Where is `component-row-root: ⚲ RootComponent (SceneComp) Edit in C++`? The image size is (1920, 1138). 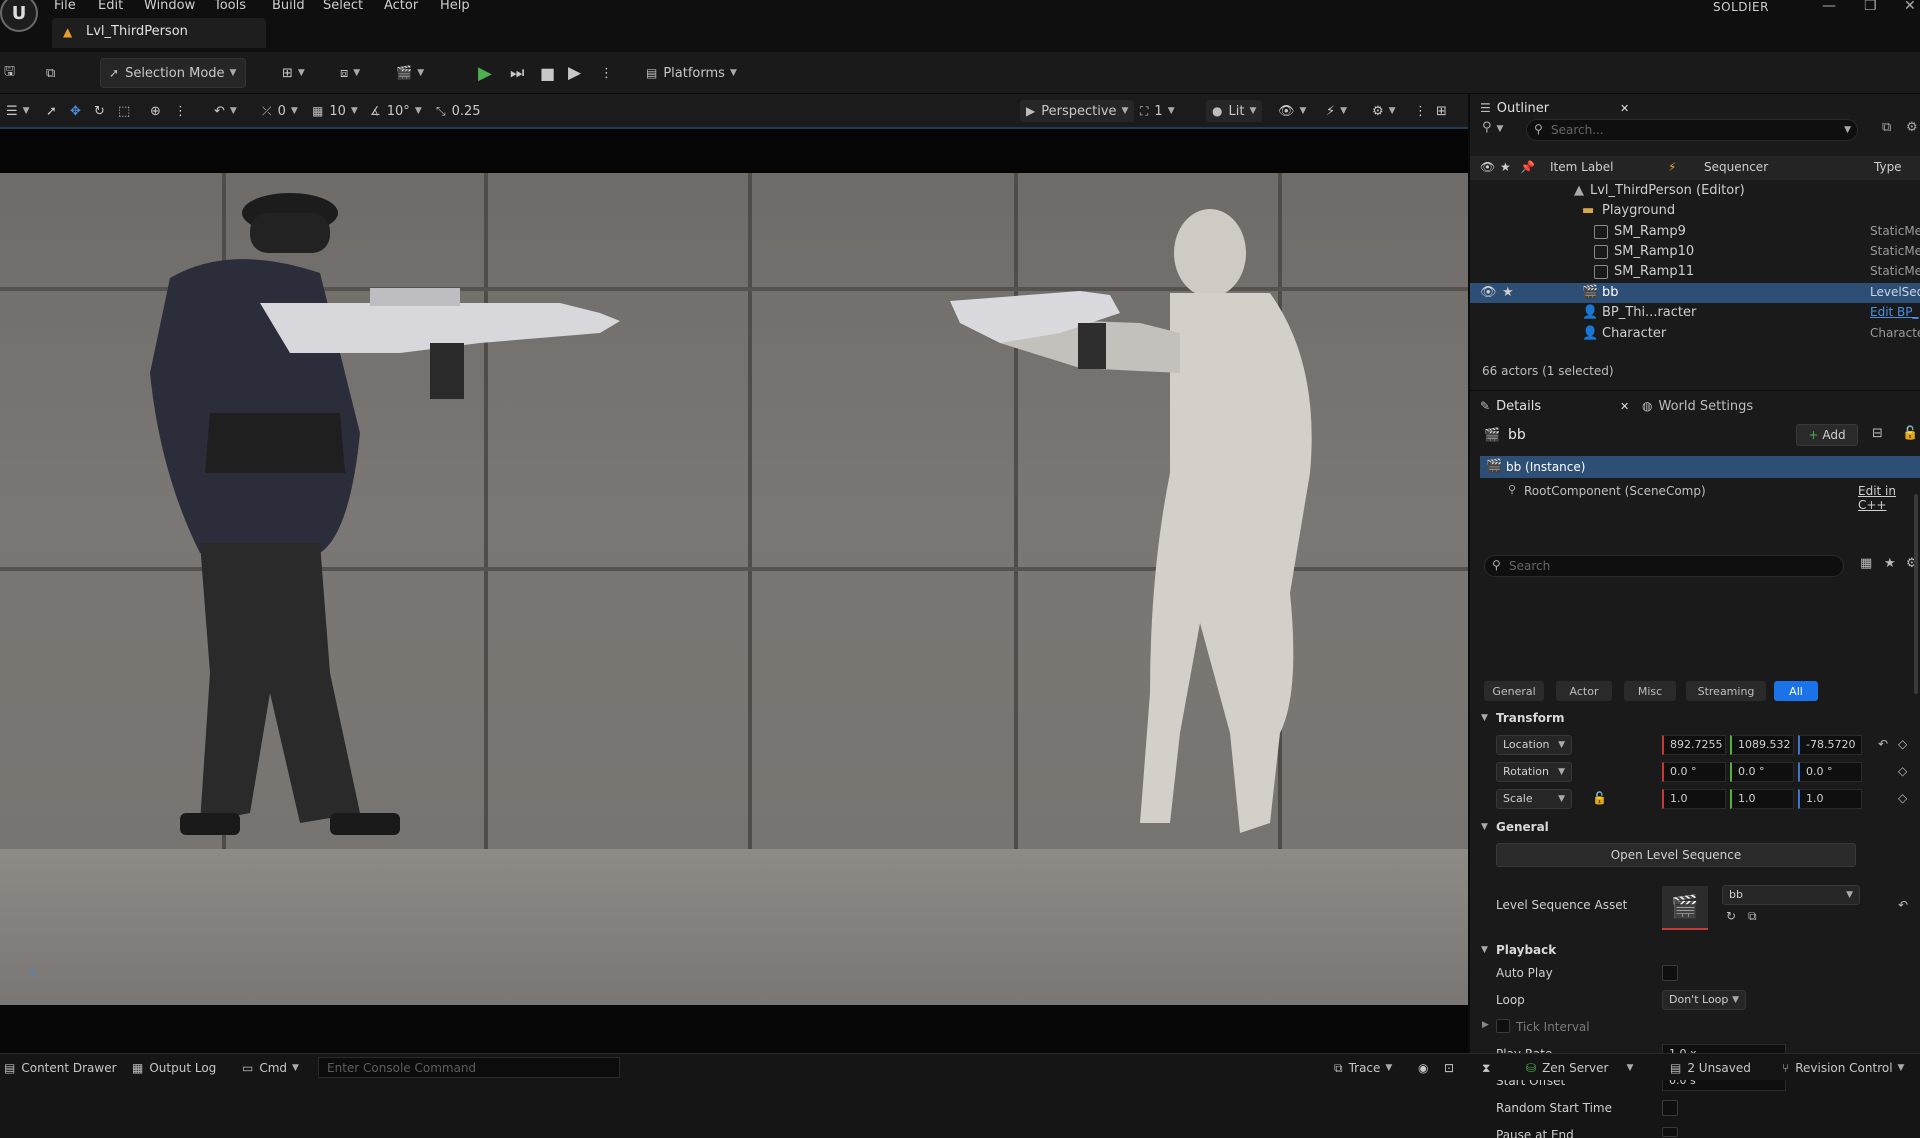
component-row-root: ⚲ RootComponent (SceneComp) Edit in C++ is located at coordinates (1700, 496).